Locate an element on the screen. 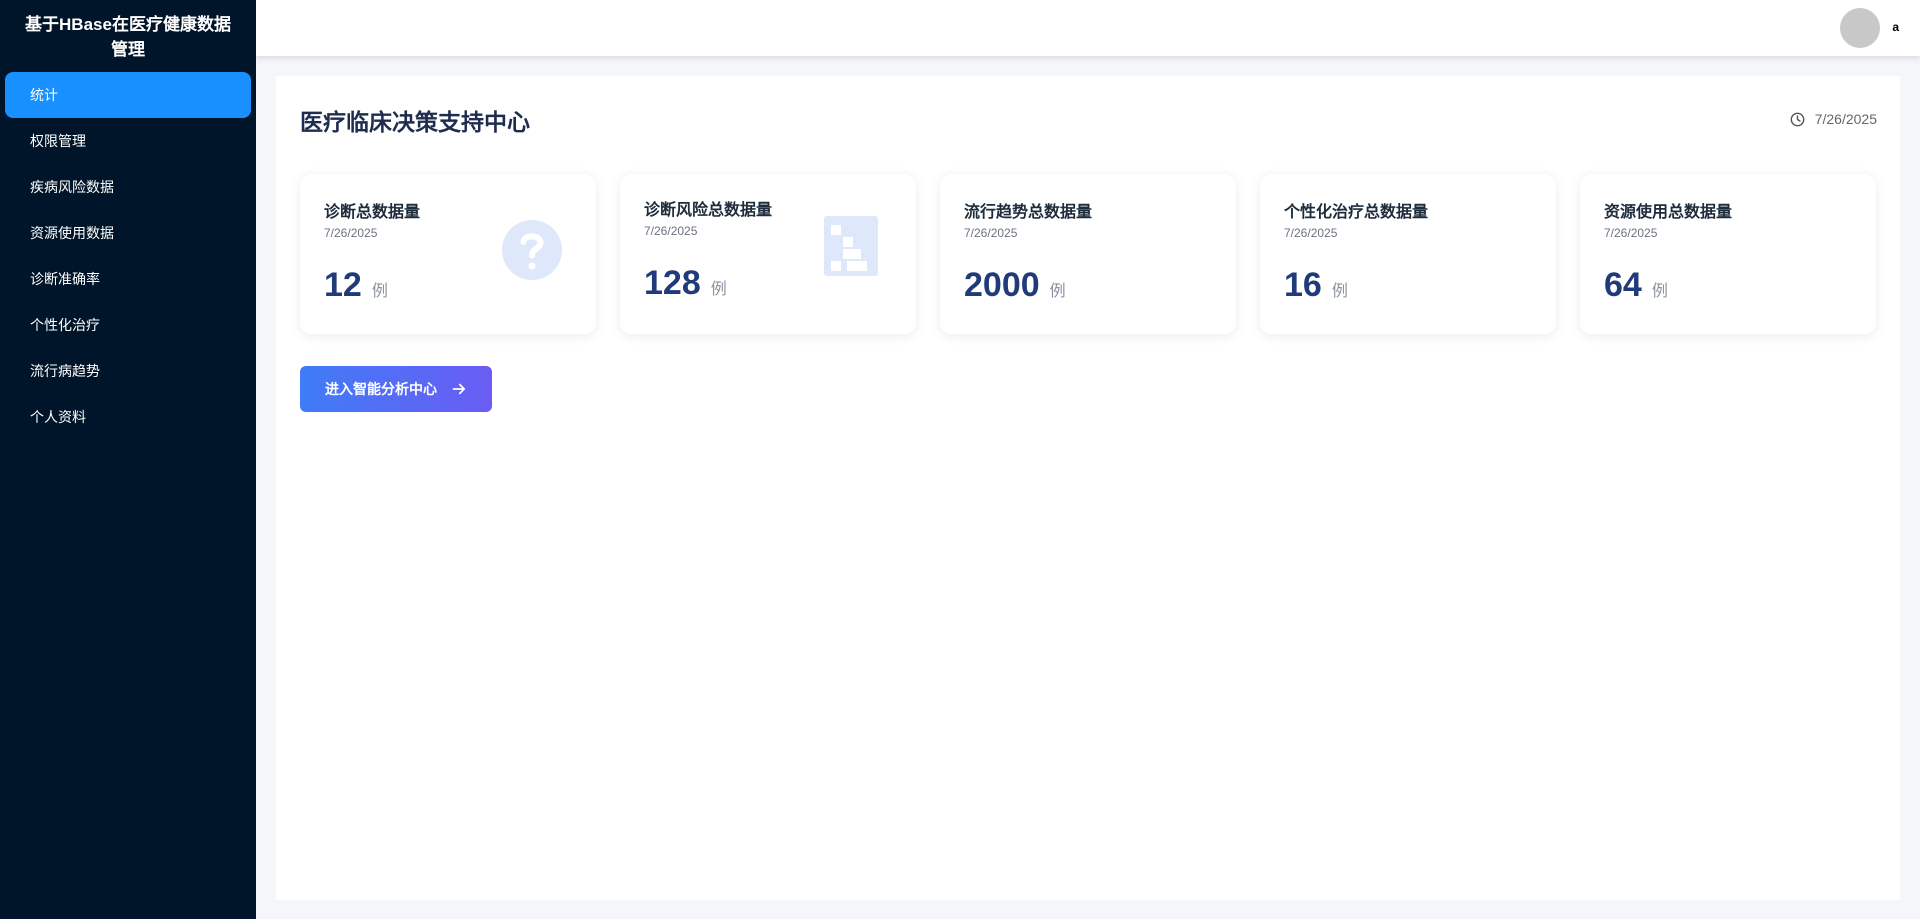  sidebar-item-personalized-treatment: 个性化治疗 is located at coordinates (128, 325).